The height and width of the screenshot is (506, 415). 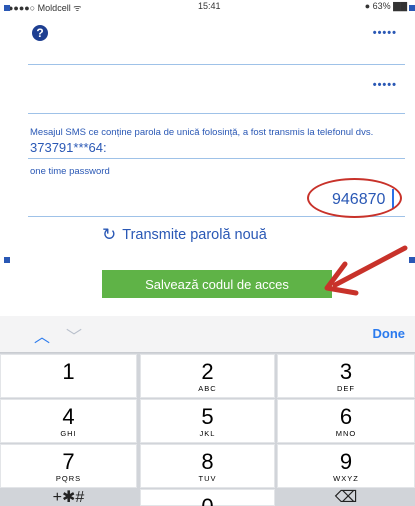 I want to click on symbols-key: +✱#, so click(x=68, y=497).